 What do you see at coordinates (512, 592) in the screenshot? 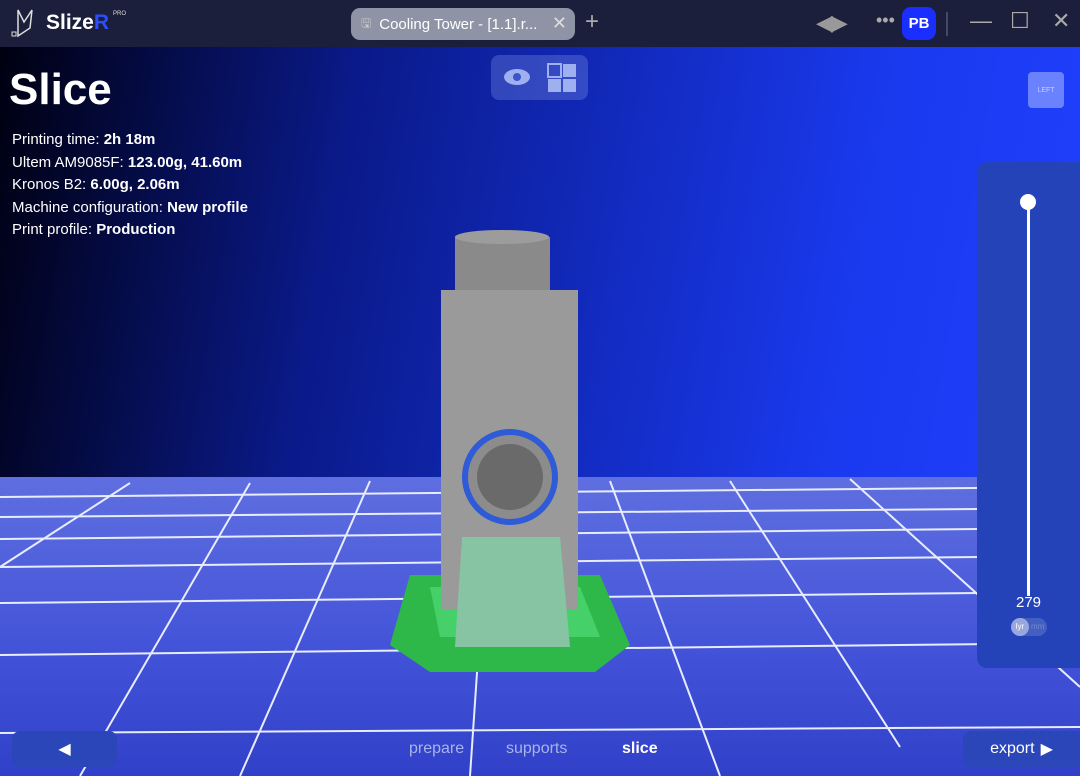
I see `support-structure` at bounding box center [512, 592].